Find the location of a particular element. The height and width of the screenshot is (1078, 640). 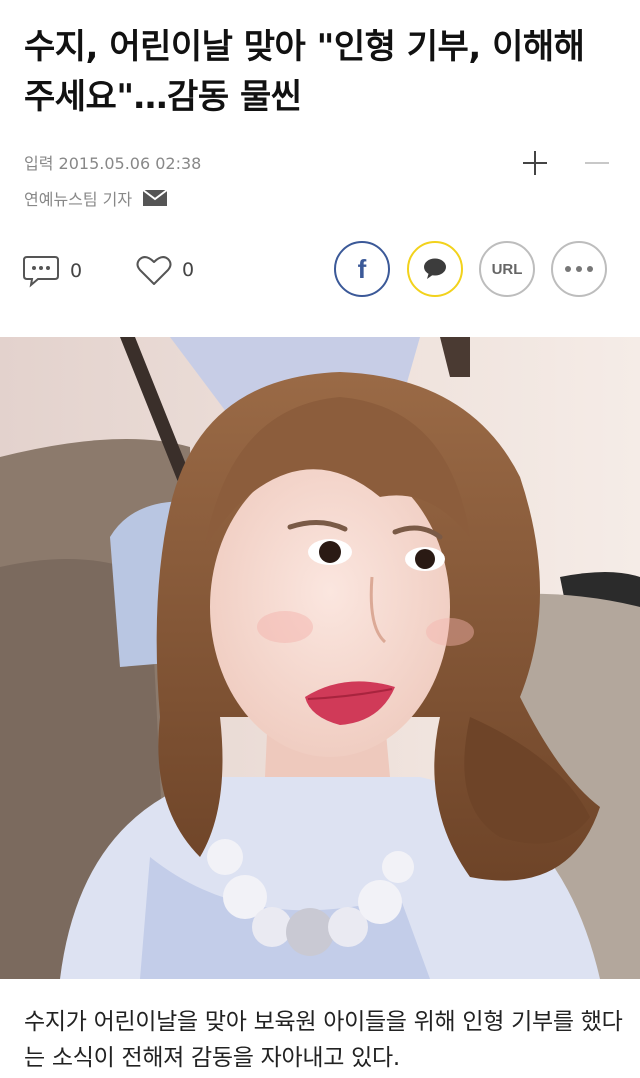

kakaotalk-share-button is located at coordinates (435, 269).